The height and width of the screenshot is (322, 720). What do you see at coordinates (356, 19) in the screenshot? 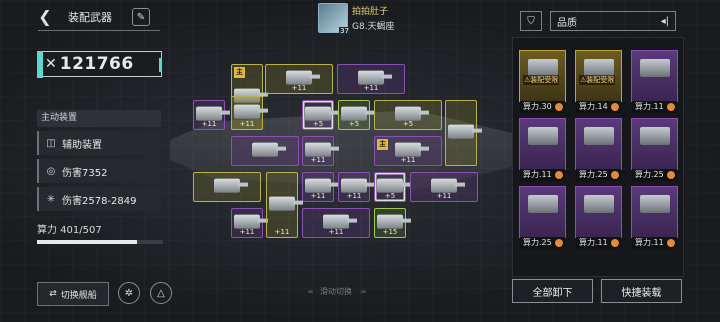
I see `player-info: 37 拍拍肚子 G8.天蝎座` at bounding box center [356, 19].